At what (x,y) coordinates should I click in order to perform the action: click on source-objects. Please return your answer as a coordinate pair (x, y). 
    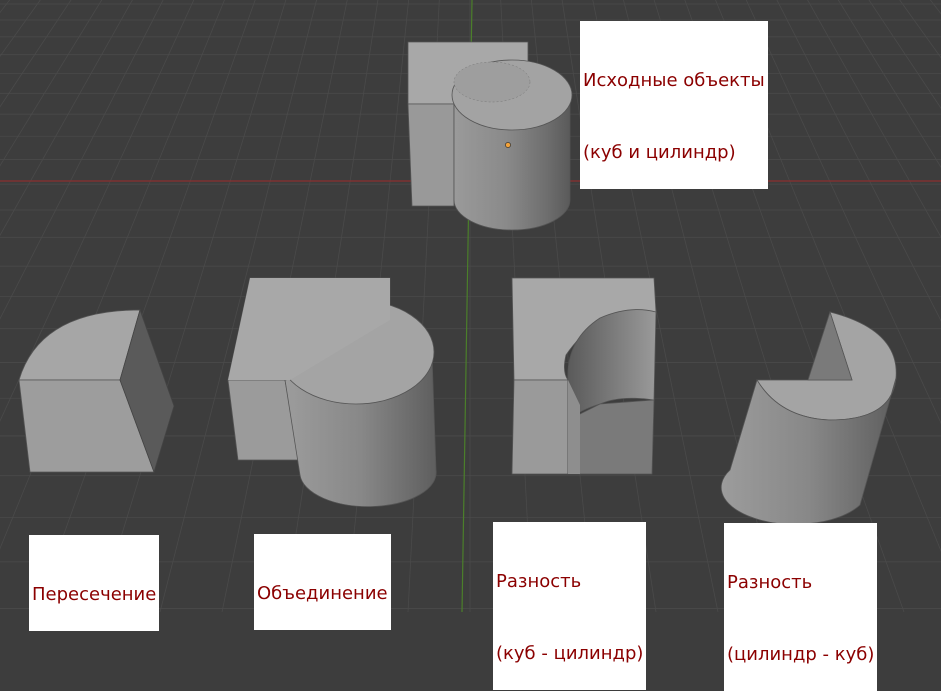
    Looking at the image, I should click on (490, 136).